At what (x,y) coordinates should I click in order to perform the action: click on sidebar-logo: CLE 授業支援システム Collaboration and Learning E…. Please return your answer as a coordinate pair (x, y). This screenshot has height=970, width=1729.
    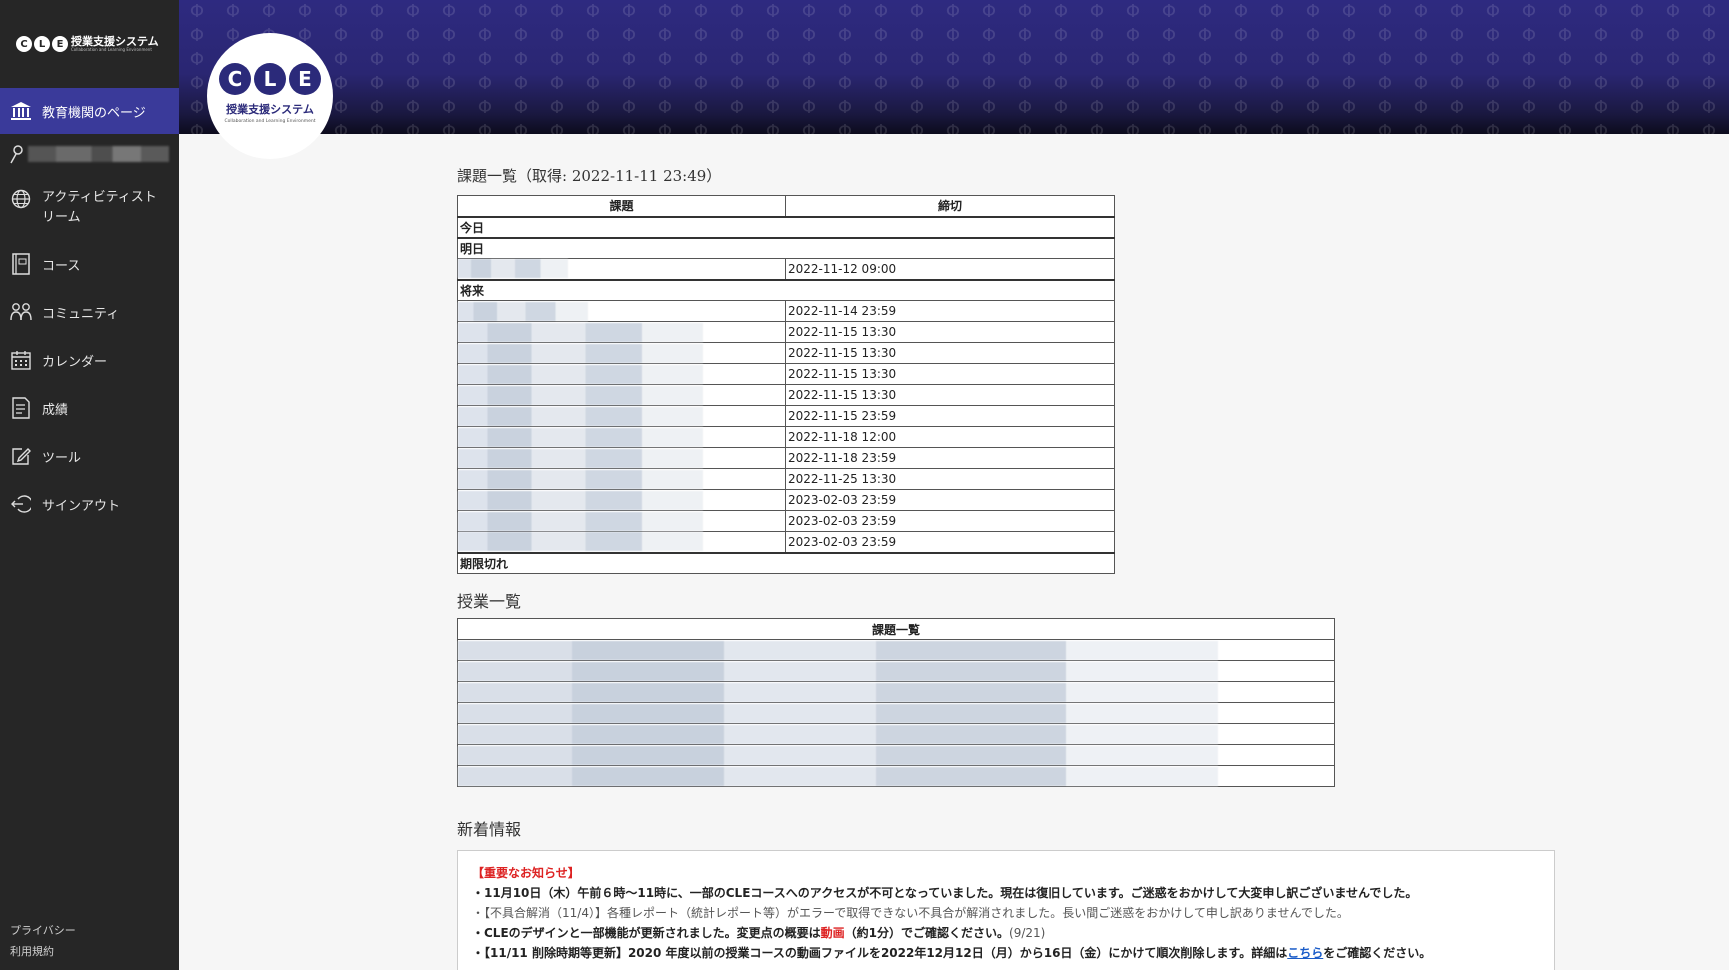
    Looking at the image, I should click on (89, 44).